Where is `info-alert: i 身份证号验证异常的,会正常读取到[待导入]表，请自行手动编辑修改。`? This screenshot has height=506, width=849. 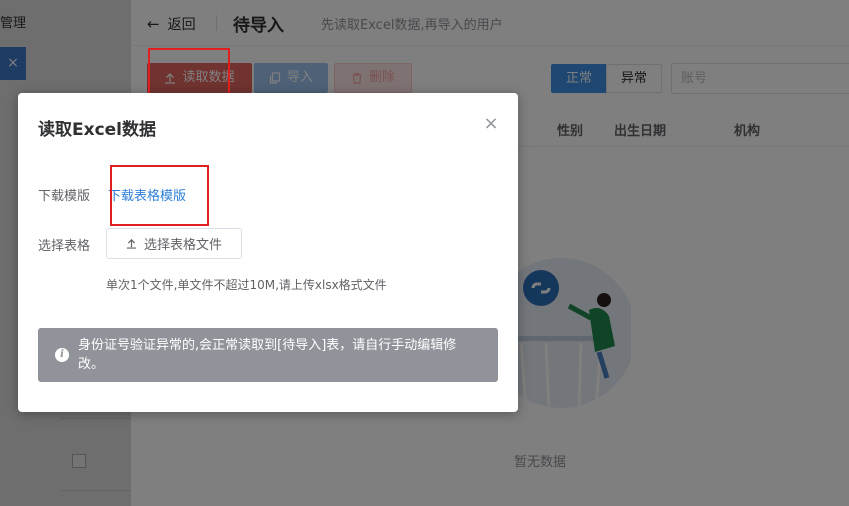
info-alert: i 身份证号验证异常的,会正常读取到[待导入]表，请自行手动编辑修改。 is located at coordinates (268, 355).